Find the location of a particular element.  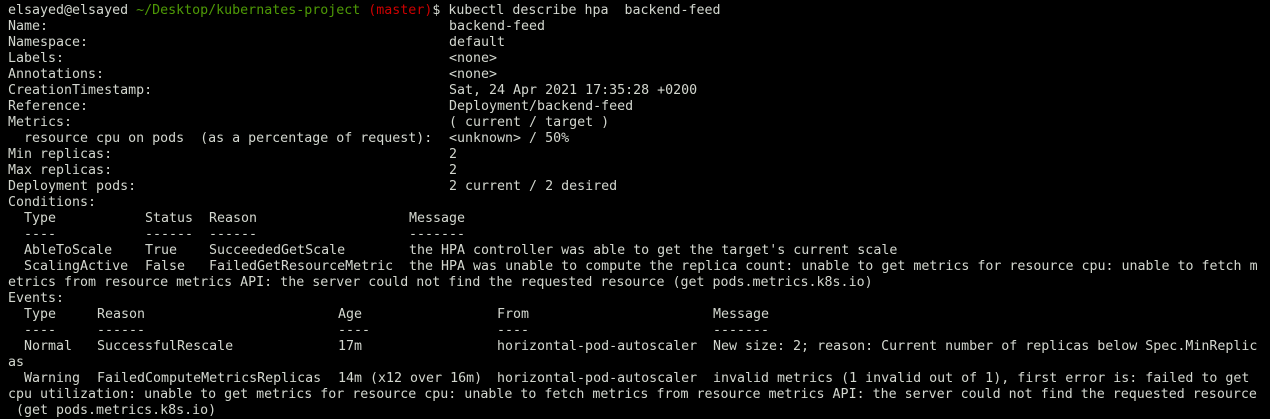

condition-cell: ------- is located at coordinates (437, 234).